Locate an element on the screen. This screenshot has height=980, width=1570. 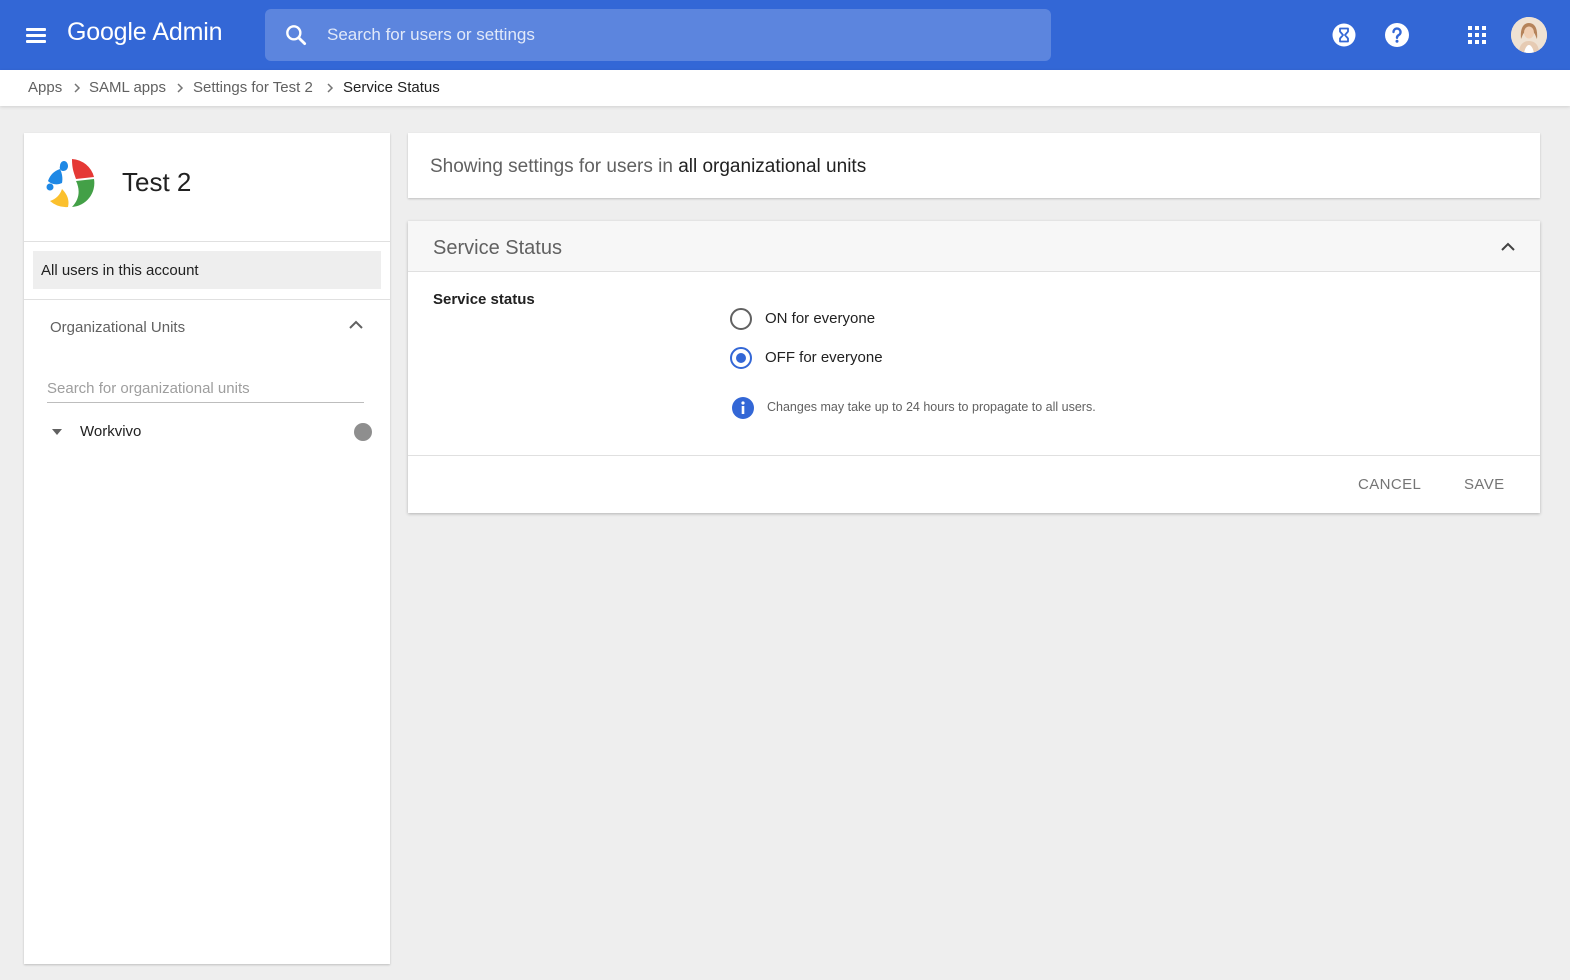
card-title: Service Status is located at coordinates (497, 248).